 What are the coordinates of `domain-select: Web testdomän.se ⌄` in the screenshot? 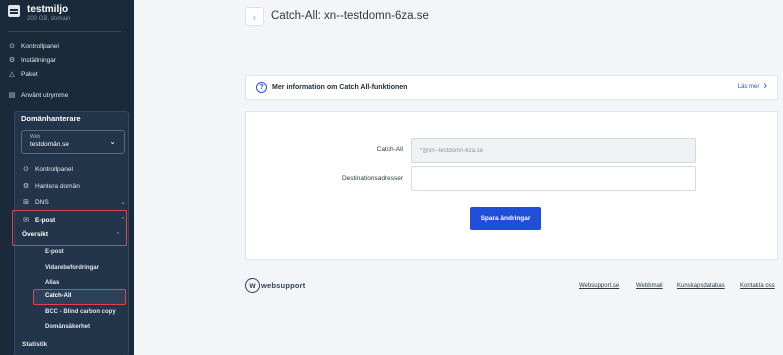 It's located at (73, 142).